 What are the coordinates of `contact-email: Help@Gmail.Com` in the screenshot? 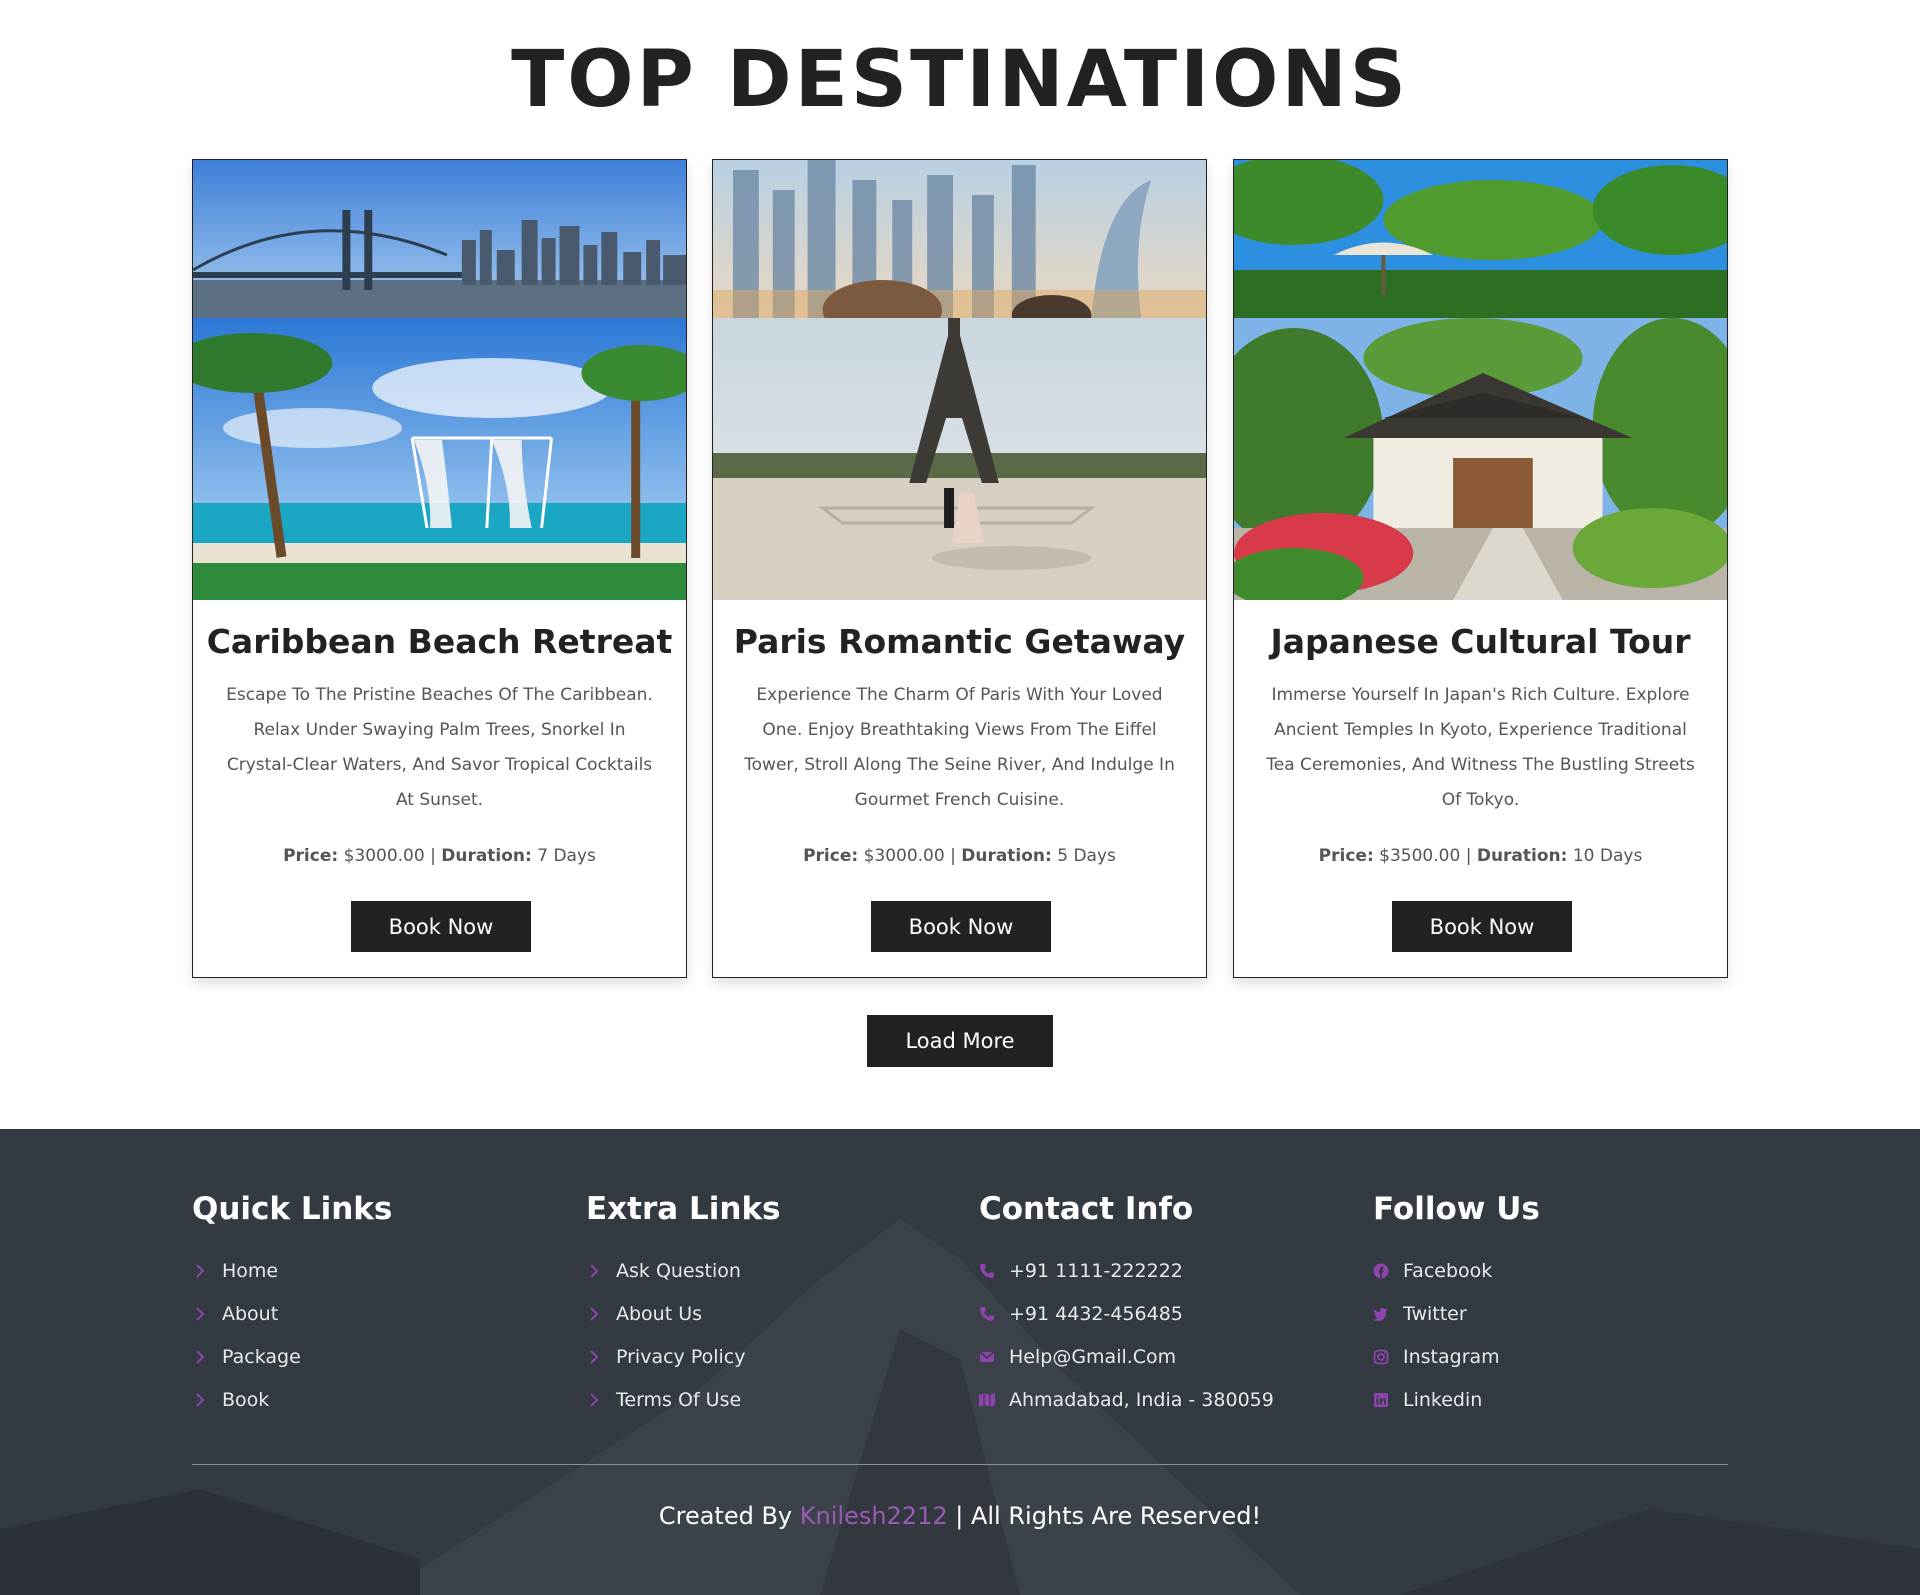 It's located at (1159, 1356).